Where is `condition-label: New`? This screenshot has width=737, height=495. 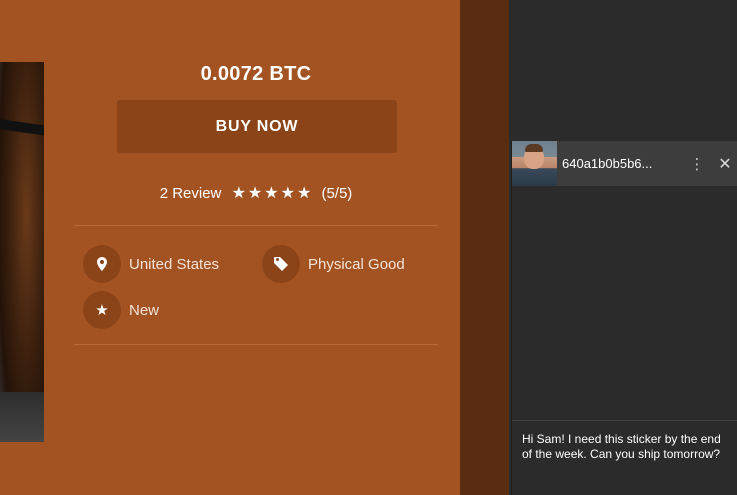 condition-label: New is located at coordinates (144, 310).